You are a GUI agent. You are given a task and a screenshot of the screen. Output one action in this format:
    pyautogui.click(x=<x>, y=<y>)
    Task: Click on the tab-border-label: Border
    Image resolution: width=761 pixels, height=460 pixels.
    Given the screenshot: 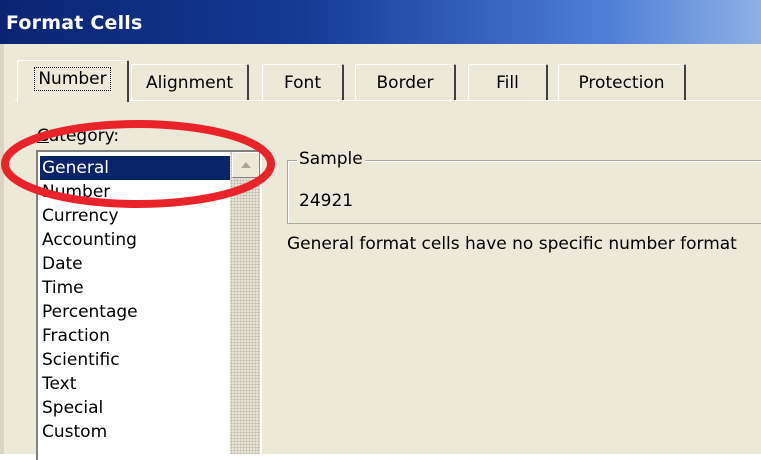 What is the action you would take?
    pyautogui.click(x=405, y=83)
    